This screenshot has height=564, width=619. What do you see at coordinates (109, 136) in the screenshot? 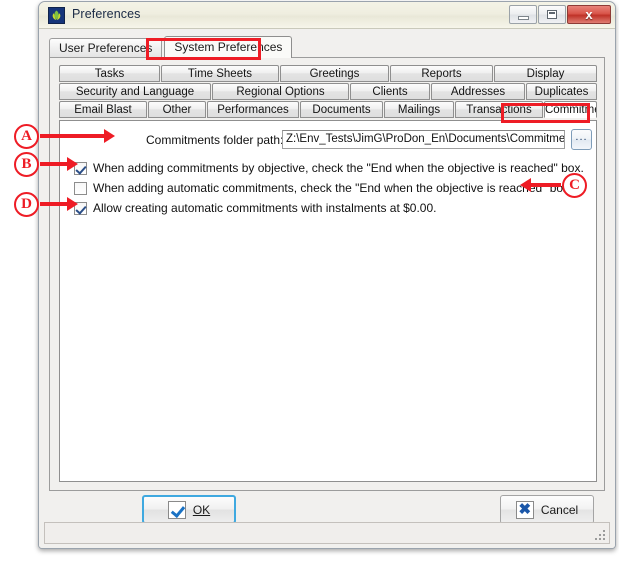
I see `annotation-arrow-a-head` at bounding box center [109, 136].